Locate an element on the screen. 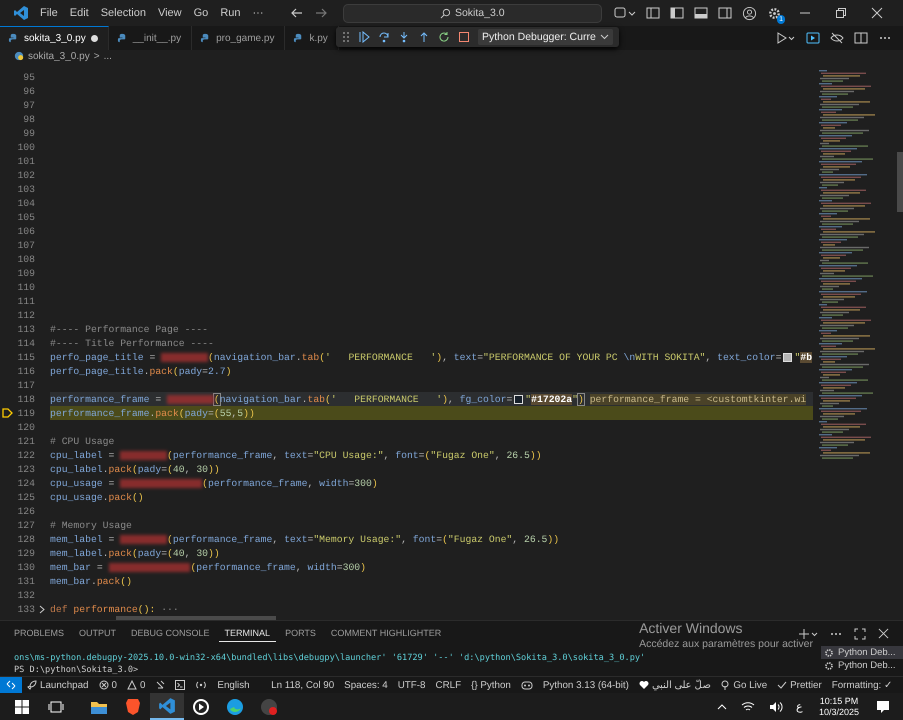 The image size is (903, 720). run-icon is located at coordinates (786, 38).